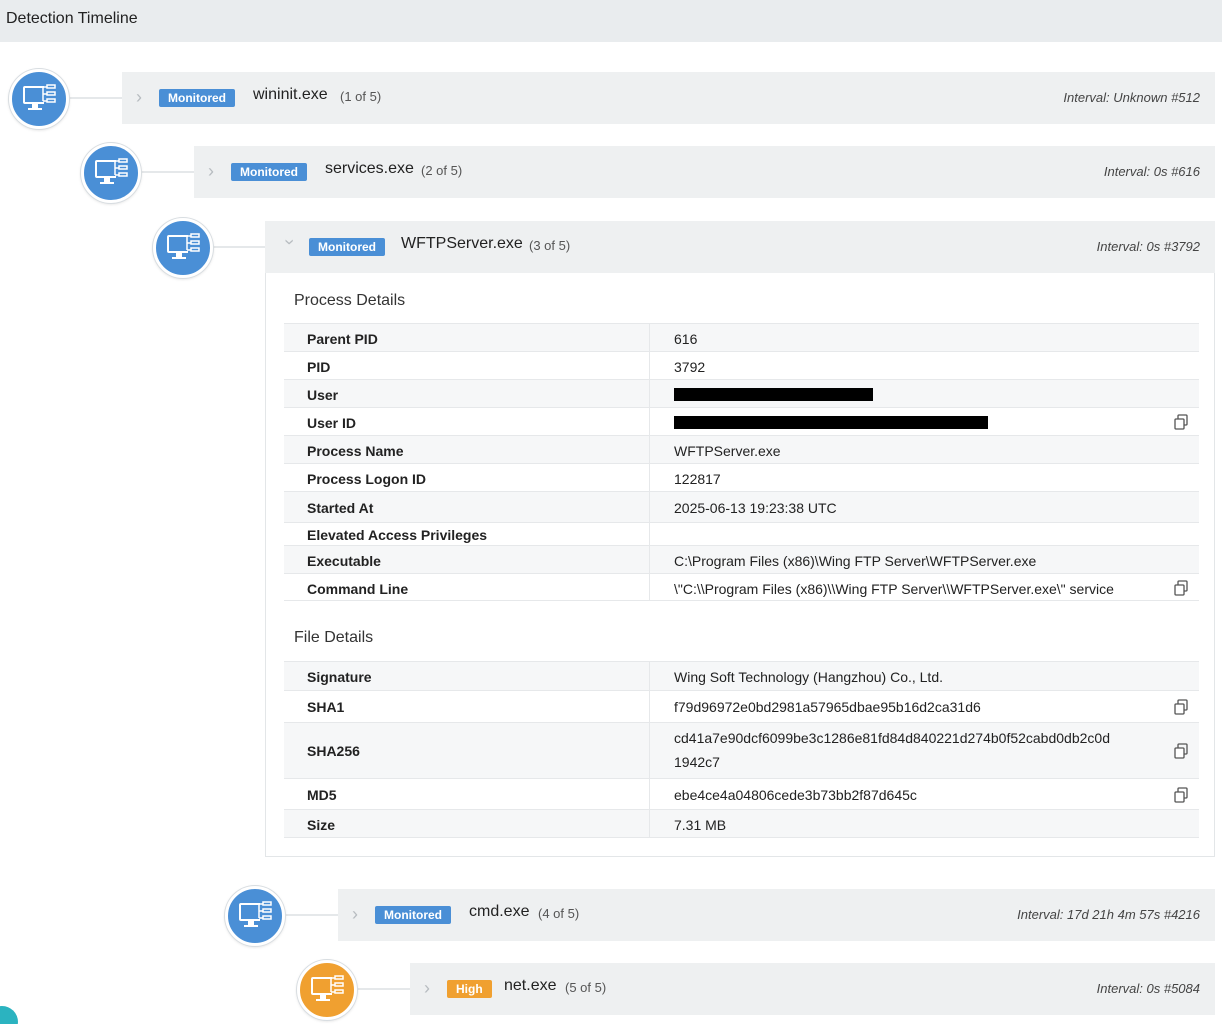 This screenshot has width=1222, height=1024. I want to click on process-name: services.exe, so click(369, 168).